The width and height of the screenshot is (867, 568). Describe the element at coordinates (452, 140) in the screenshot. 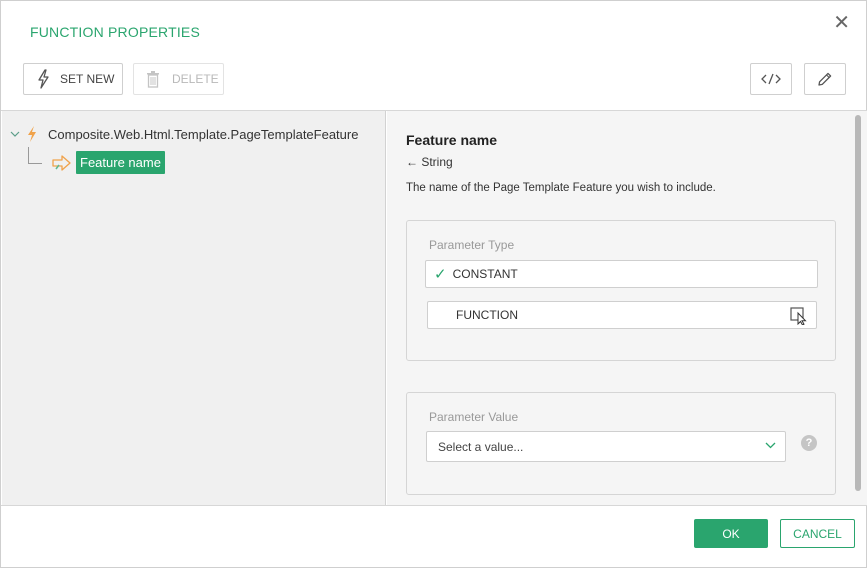

I see `parameter-name: Feature name` at that location.